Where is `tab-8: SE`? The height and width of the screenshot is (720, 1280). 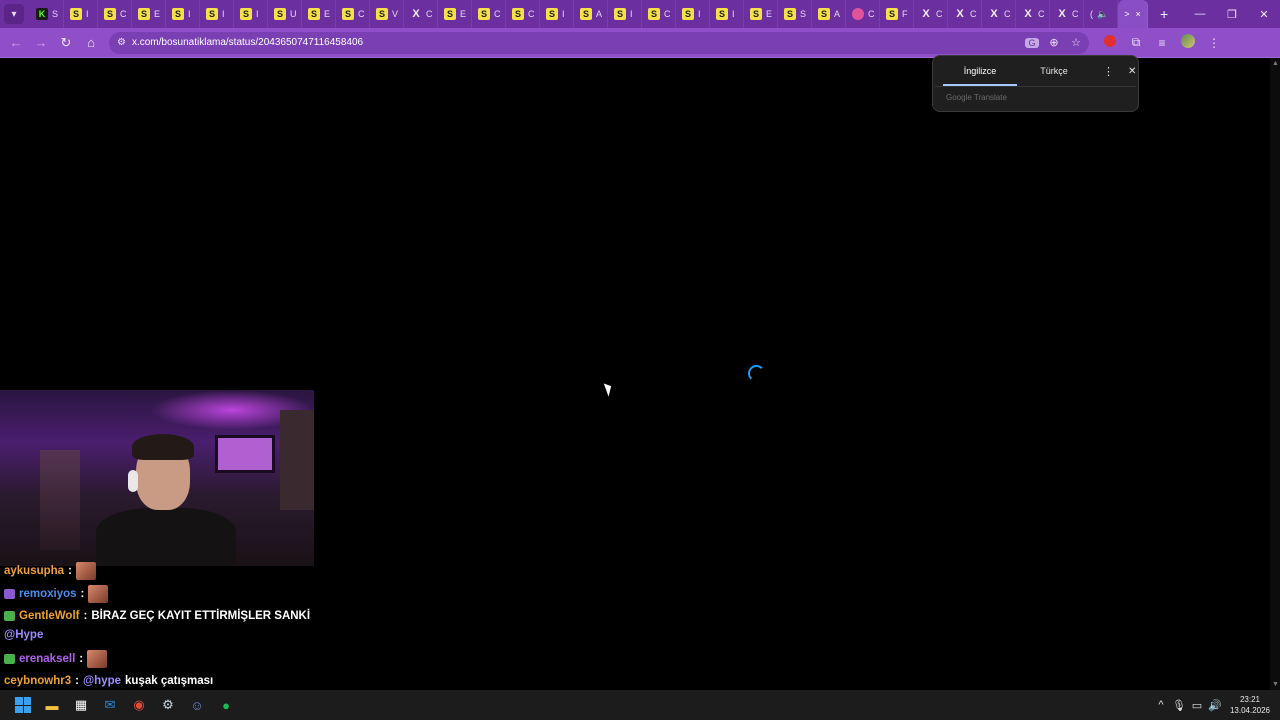
tab-8: SE is located at coordinates (319, 14).